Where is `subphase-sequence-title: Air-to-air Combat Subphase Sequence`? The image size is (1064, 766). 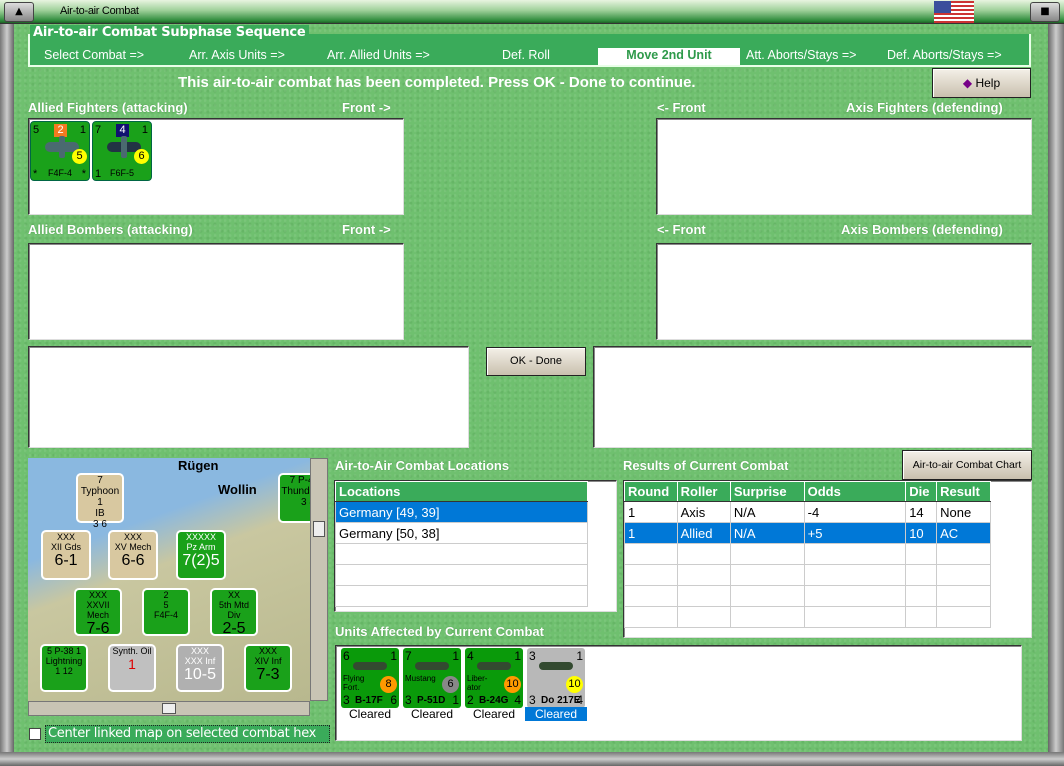
subphase-sequence-title: Air-to-air Combat Subphase Sequence is located at coordinates (169, 32).